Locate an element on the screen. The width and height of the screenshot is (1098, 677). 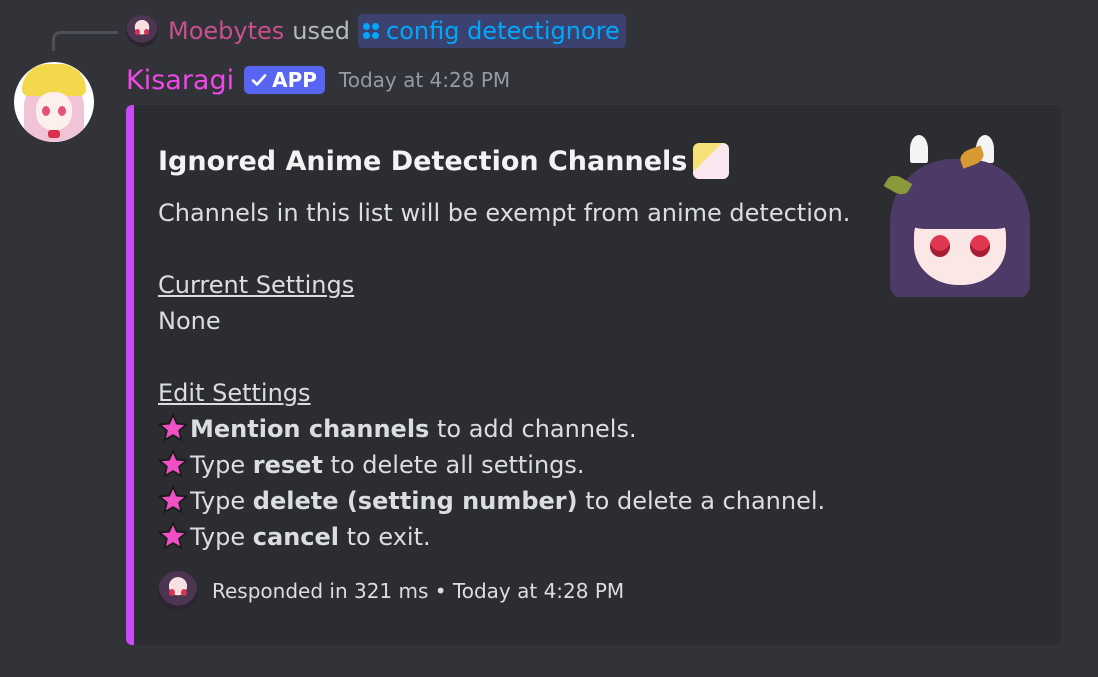
app-badge-label: APP is located at coordinates (294, 80).